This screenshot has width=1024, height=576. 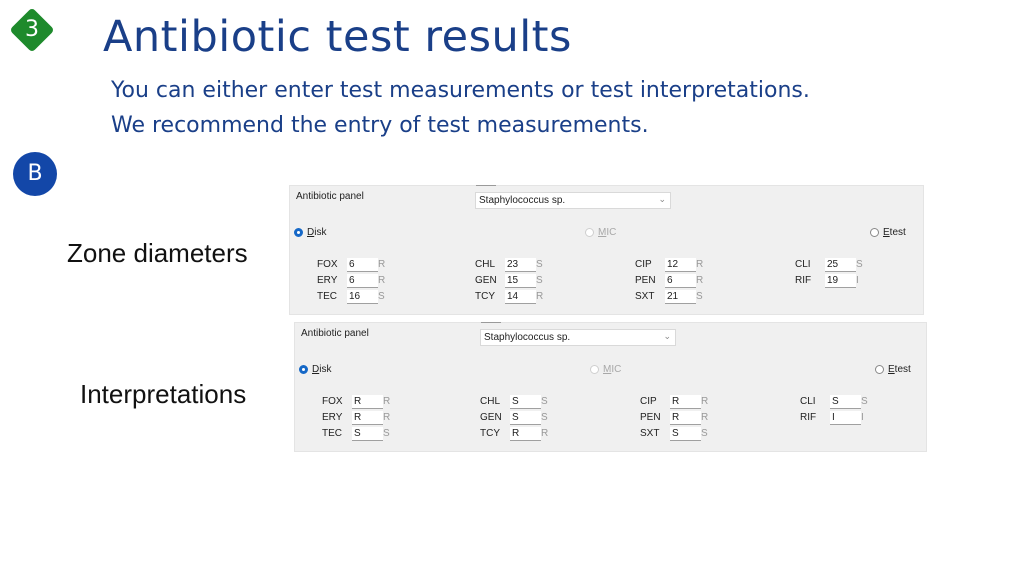 What do you see at coordinates (362, 297) in the screenshot?
I see `result-input: 16` at bounding box center [362, 297].